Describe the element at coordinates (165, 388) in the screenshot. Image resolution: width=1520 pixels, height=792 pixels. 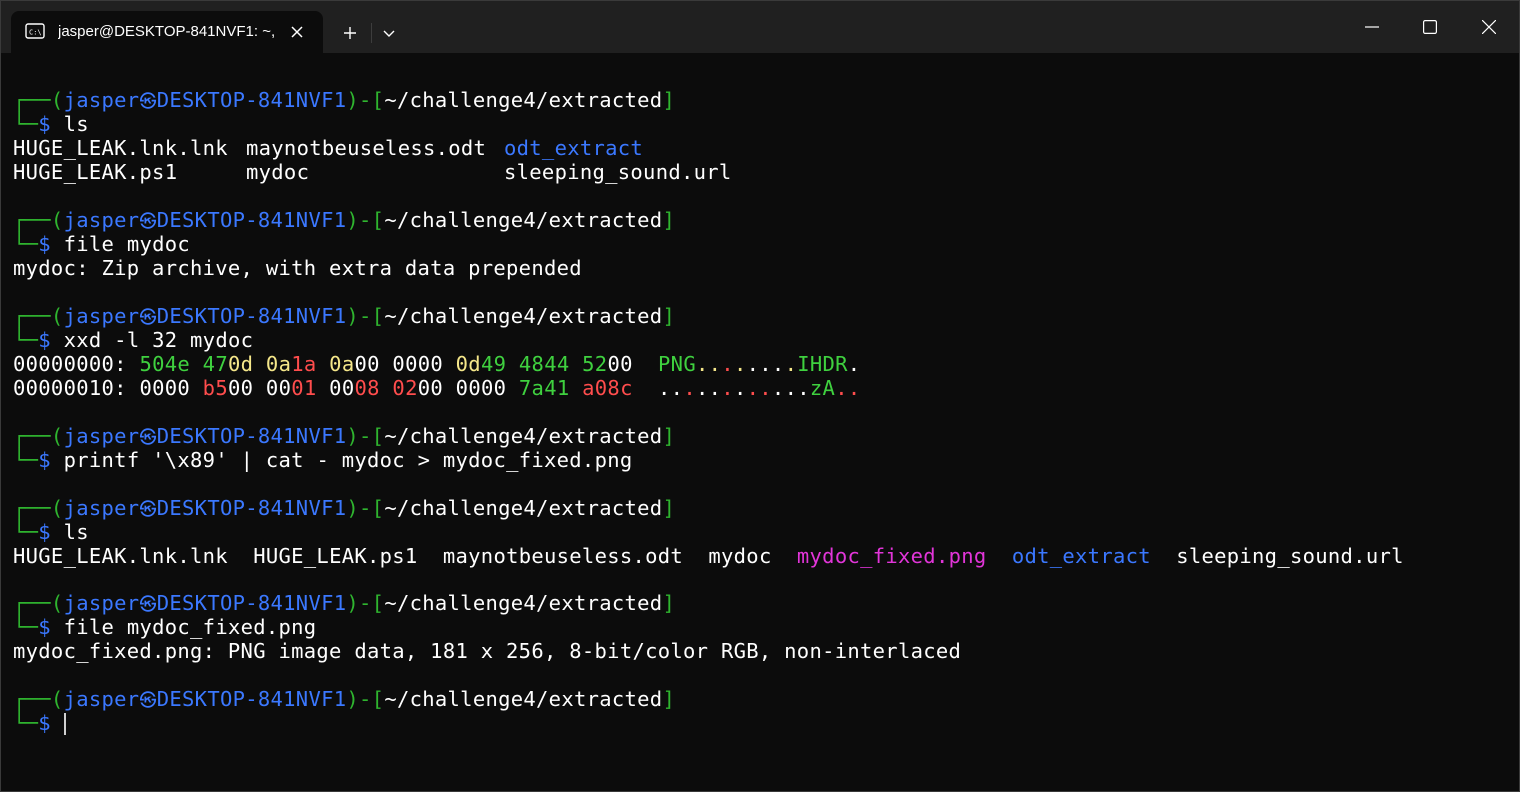
I see `hex-byte: 0000` at that location.